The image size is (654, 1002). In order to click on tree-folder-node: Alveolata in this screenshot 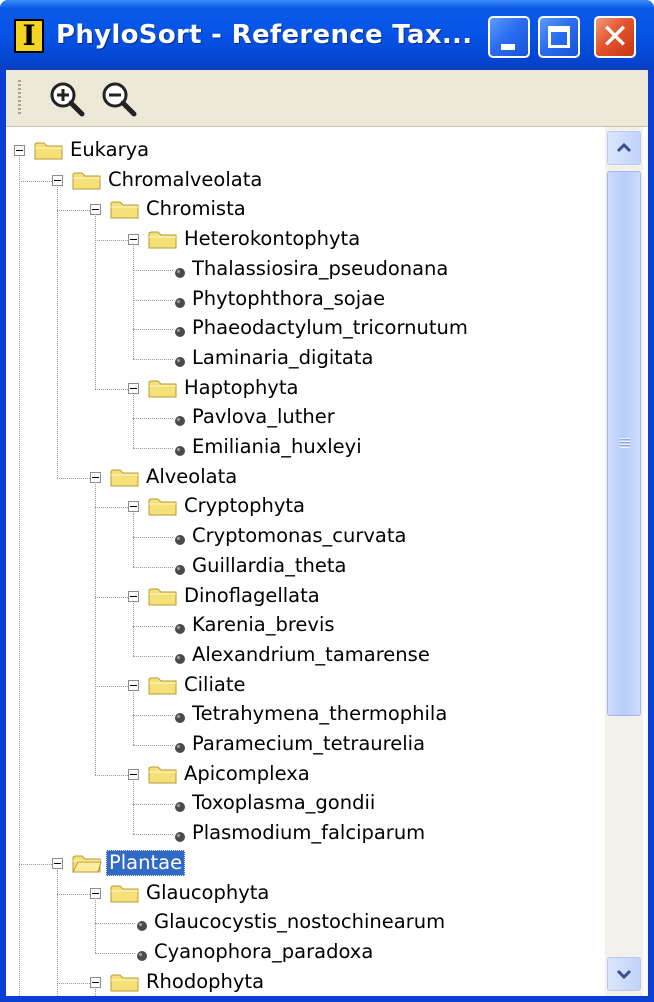, I will do `click(306, 478)`.